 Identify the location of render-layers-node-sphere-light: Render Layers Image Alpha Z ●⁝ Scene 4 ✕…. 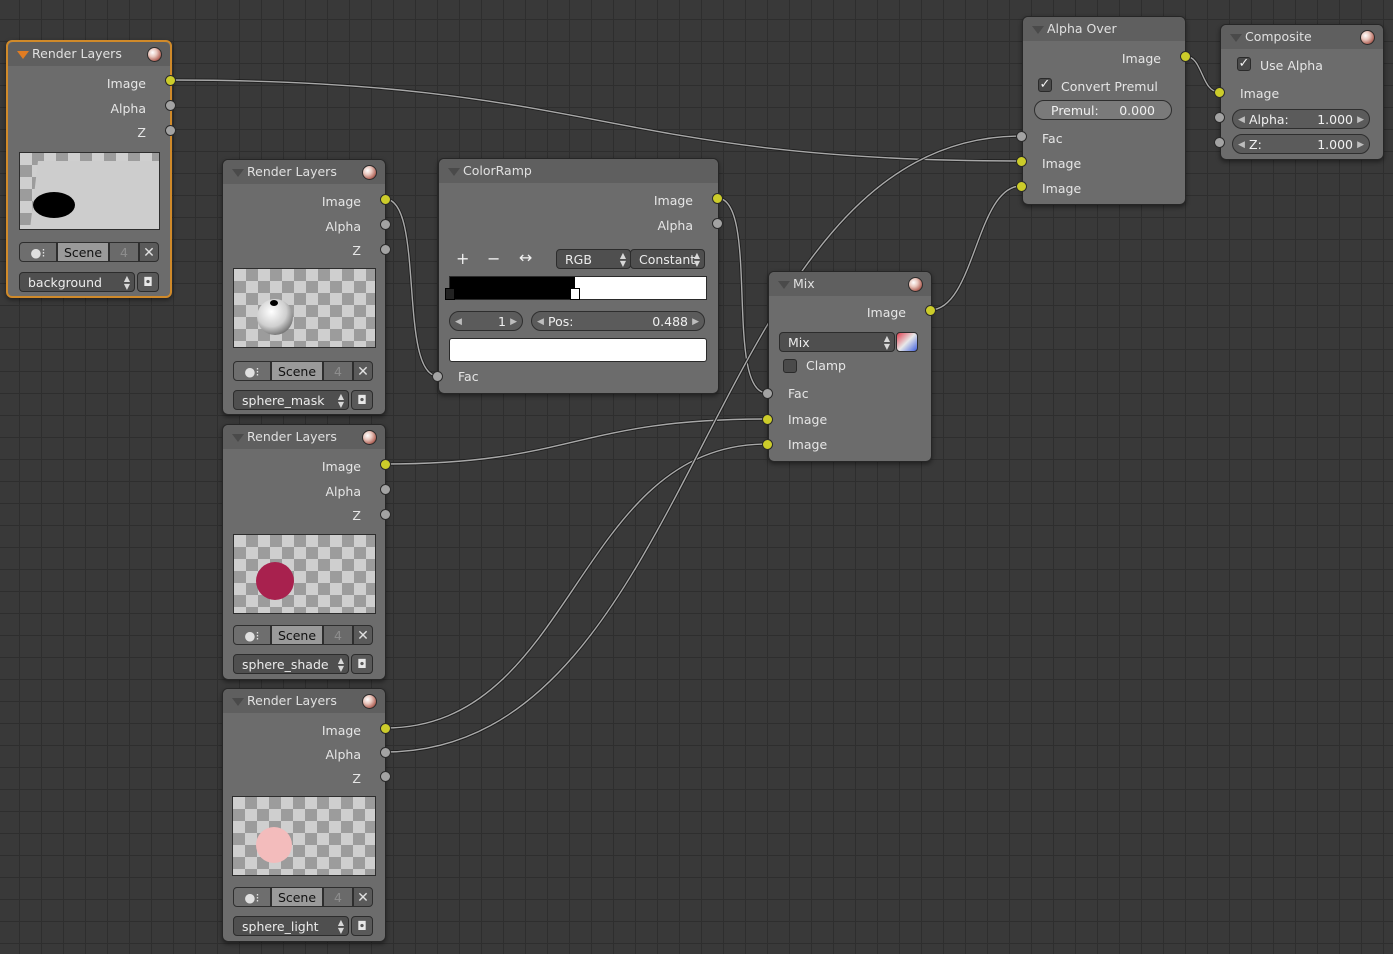
(304, 815).